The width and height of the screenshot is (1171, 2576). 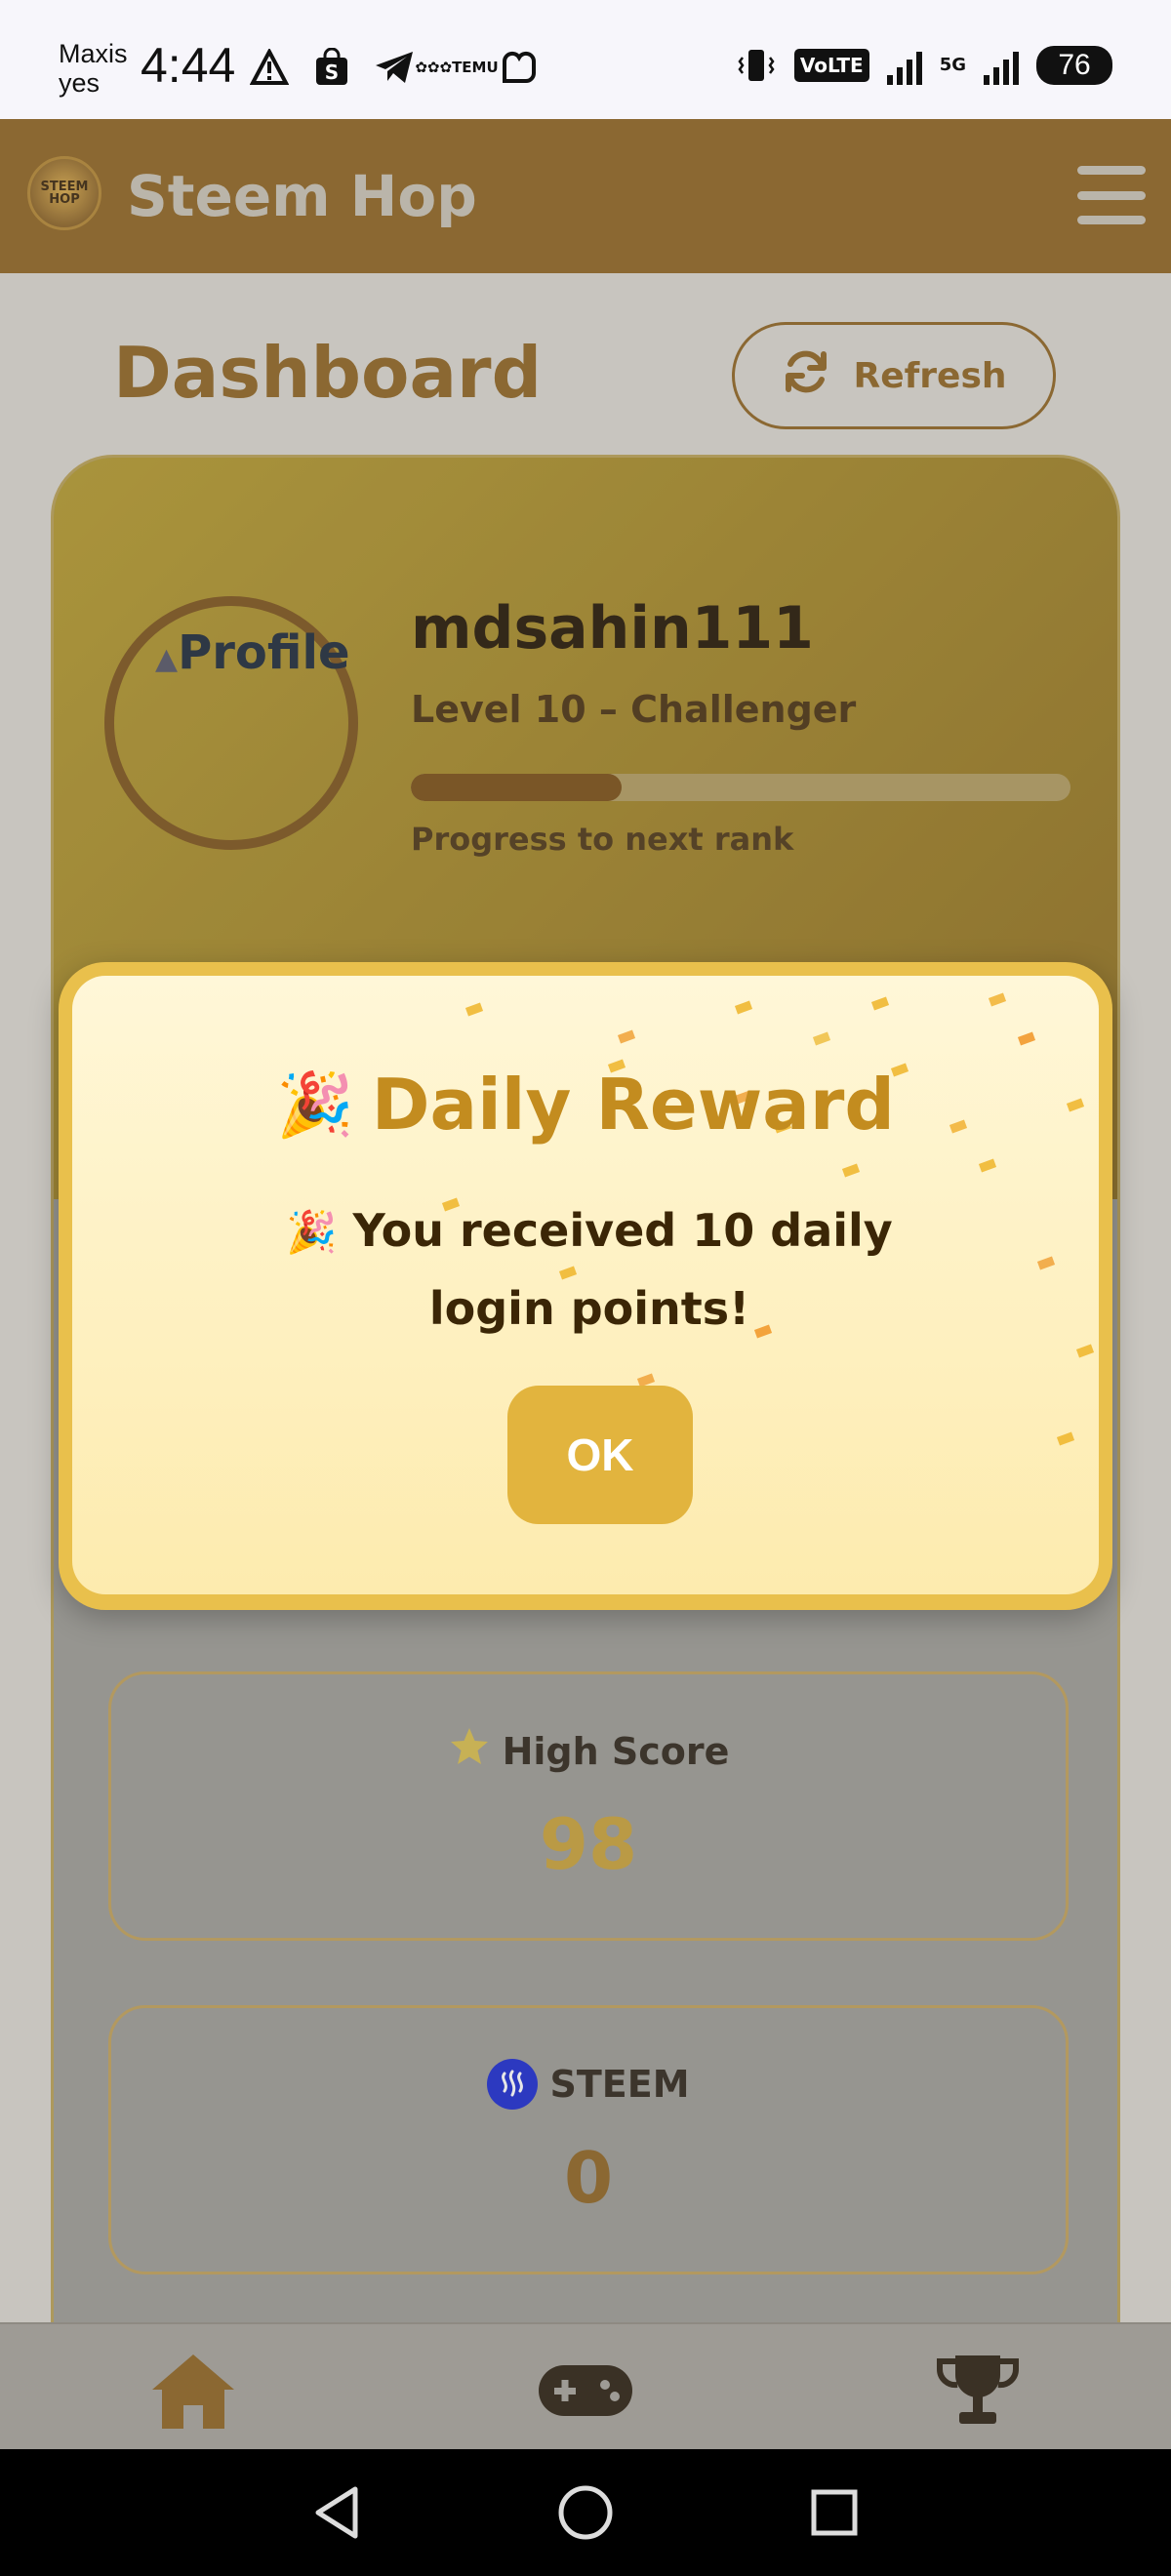 What do you see at coordinates (167, 659) in the screenshot?
I see `broken-image-icon: ▲` at bounding box center [167, 659].